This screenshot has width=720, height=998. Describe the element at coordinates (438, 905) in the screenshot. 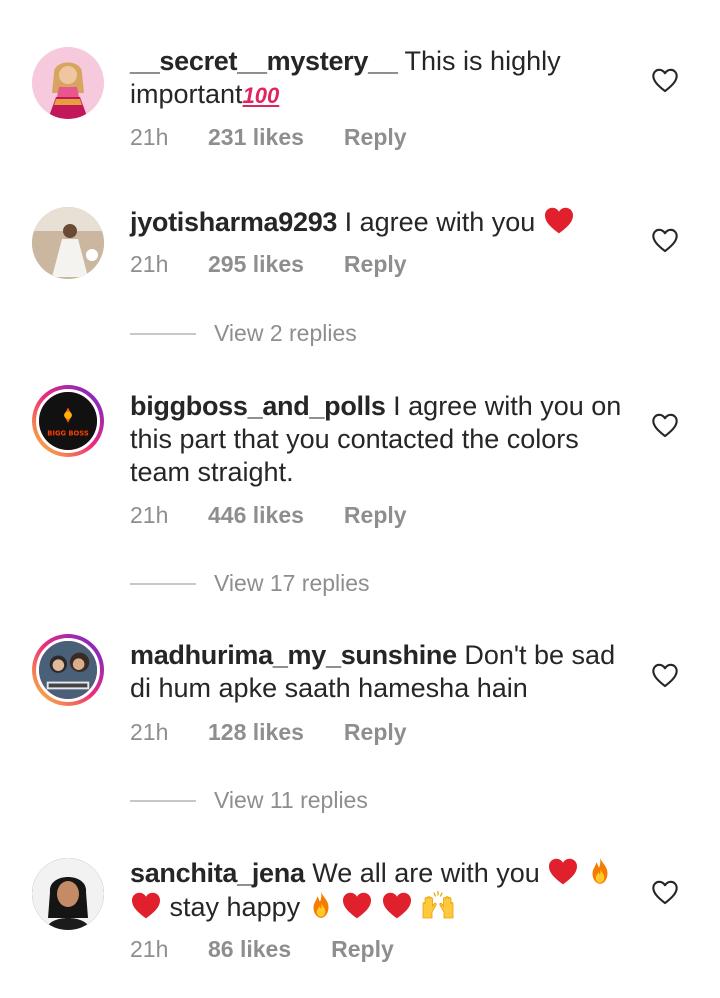

I see `raised-hands-emoji` at that location.